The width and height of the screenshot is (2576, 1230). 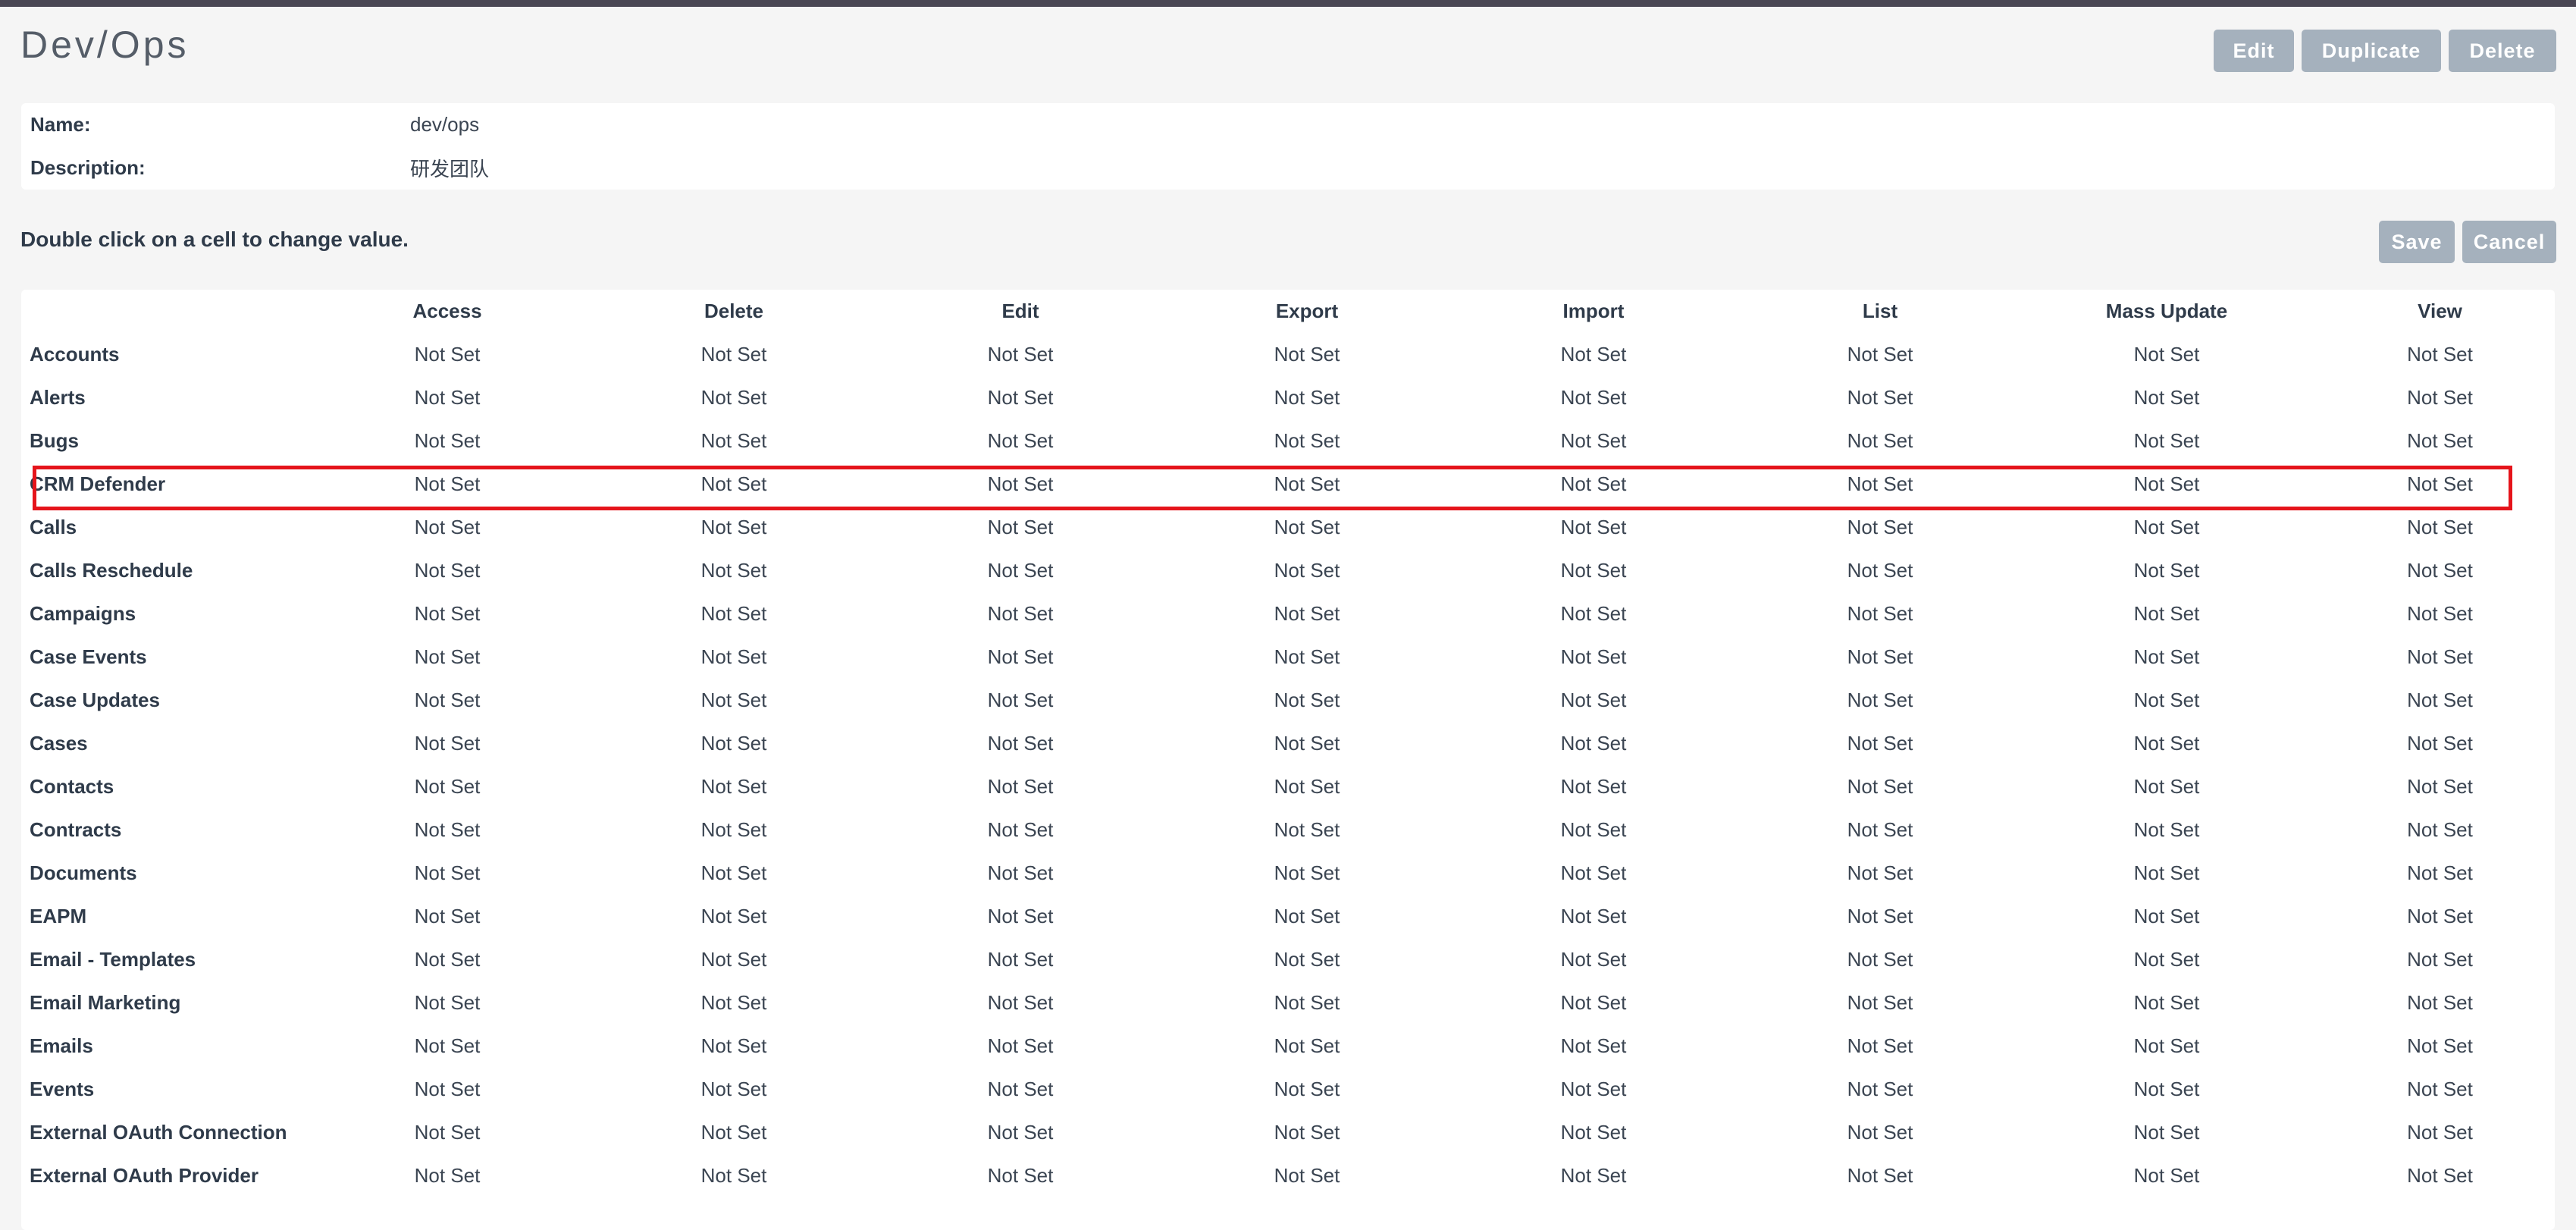 I want to click on duplicate-button: Duplicate, so click(x=2372, y=51).